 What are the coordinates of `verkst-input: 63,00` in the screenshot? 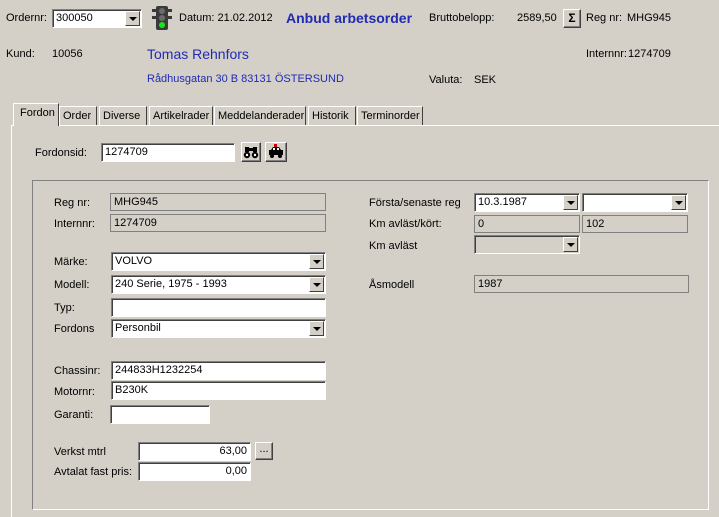 It's located at (194, 451).